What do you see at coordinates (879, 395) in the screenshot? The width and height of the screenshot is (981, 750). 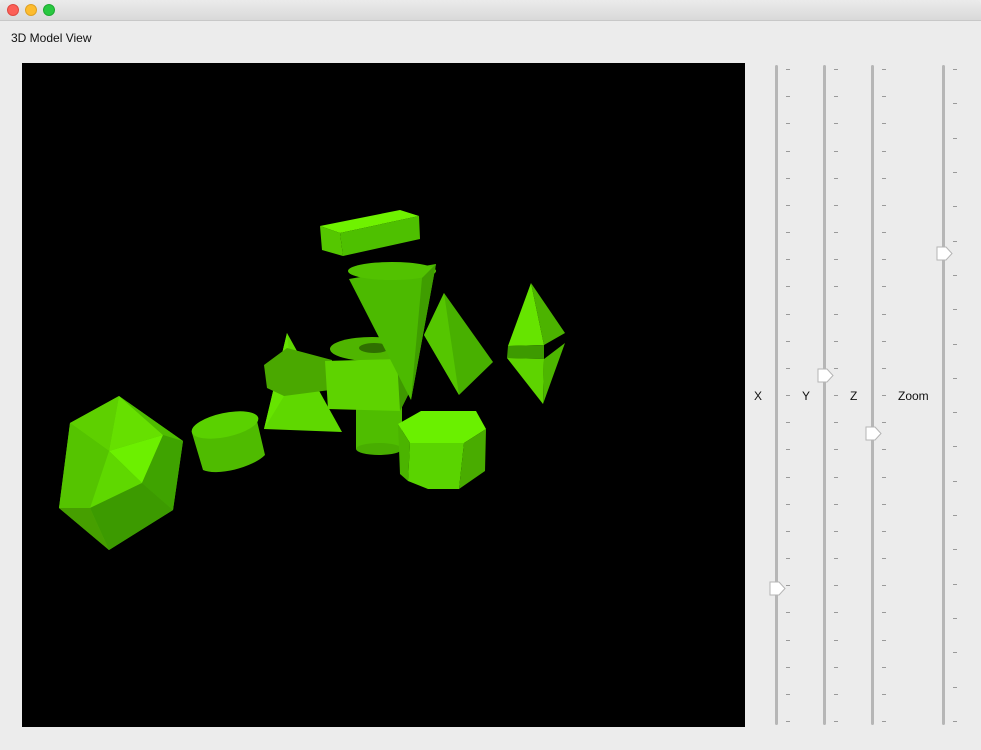 I see `slider-z` at bounding box center [879, 395].